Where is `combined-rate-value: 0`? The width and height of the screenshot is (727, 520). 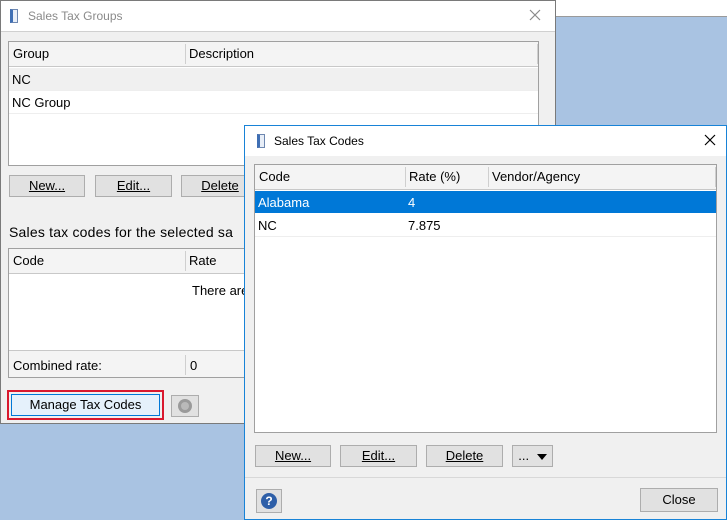 combined-rate-value: 0 is located at coordinates (194, 365).